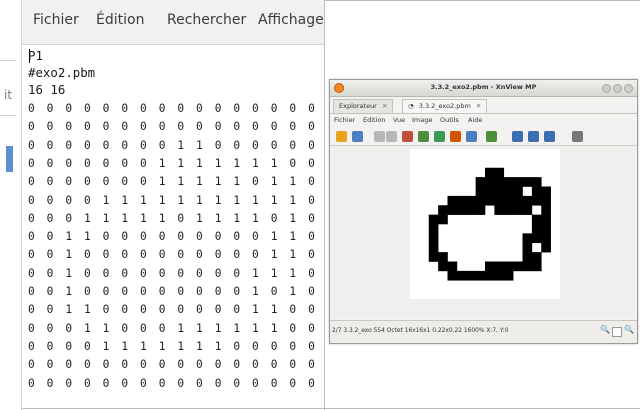 This screenshot has height=410, width=640. I want to click on xnview-title: 3.3.2_exo2.pbm - XnView MP, so click(483, 87).